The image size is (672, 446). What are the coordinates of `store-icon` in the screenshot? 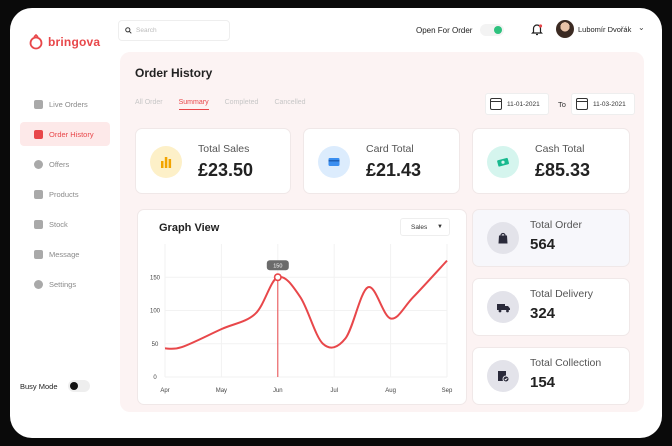 It's located at (38, 224).